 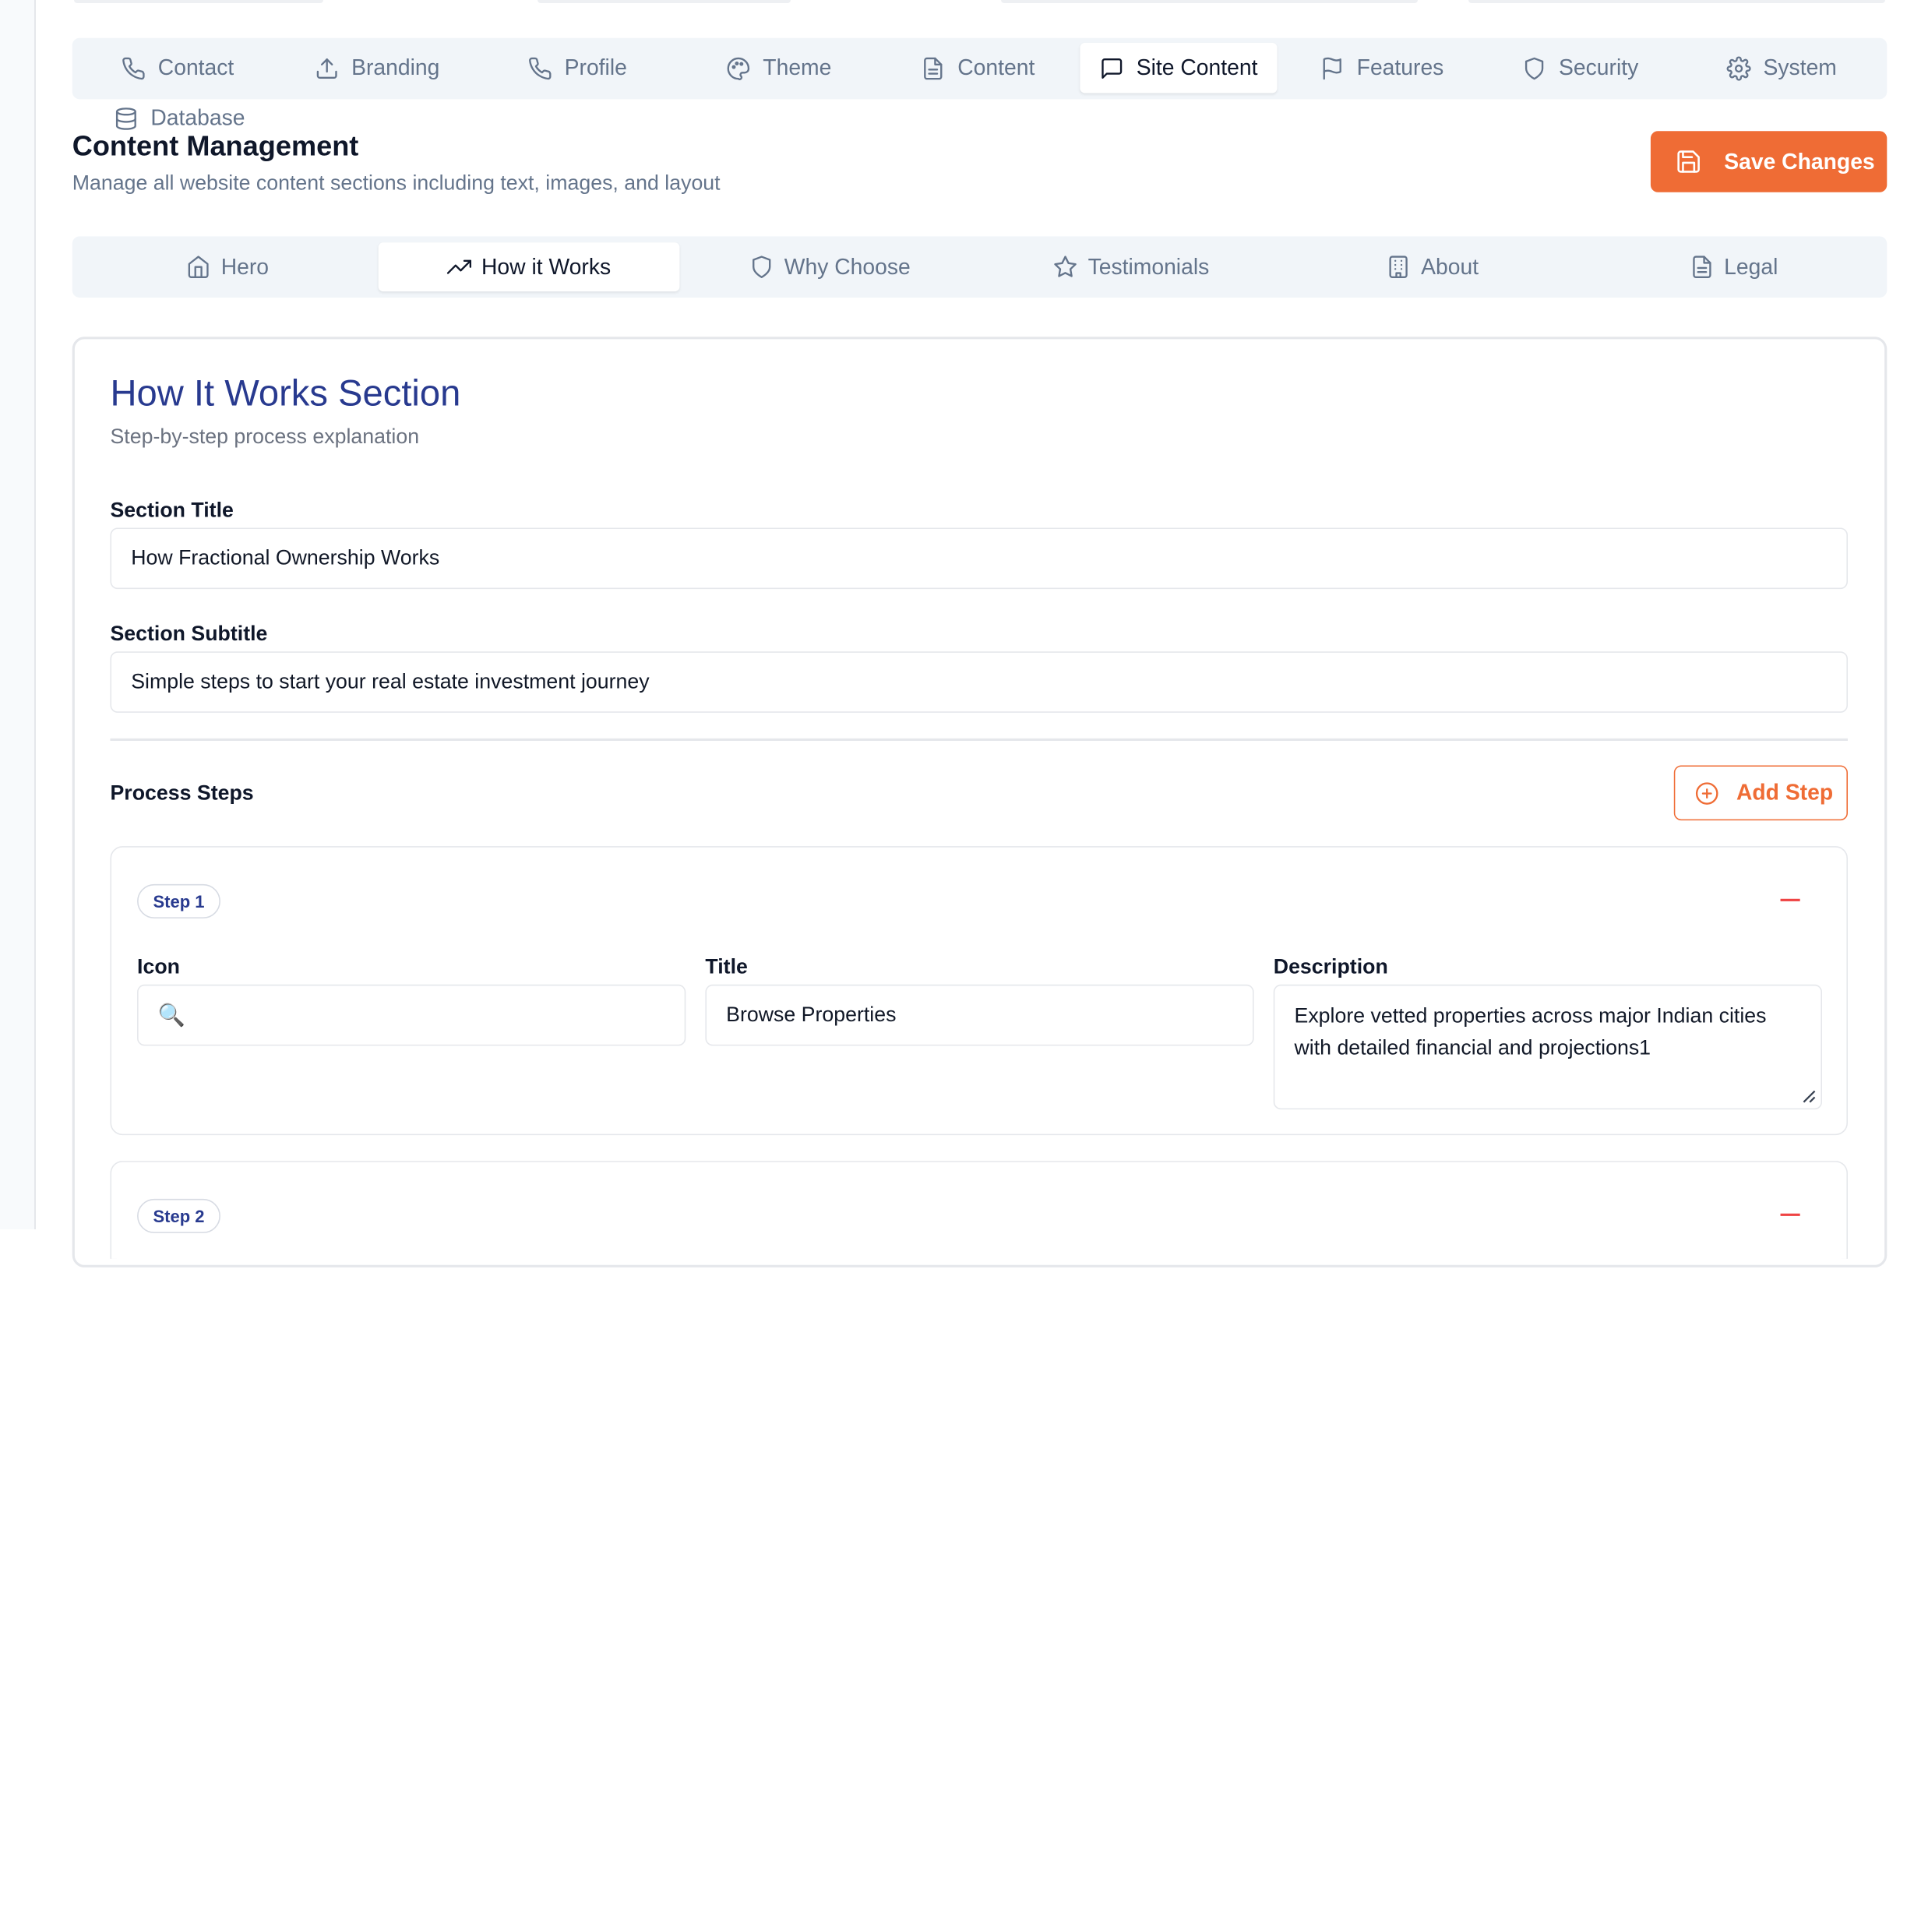 What do you see at coordinates (1688, 161) in the screenshot?
I see `save-icon` at bounding box center [1688, 161].